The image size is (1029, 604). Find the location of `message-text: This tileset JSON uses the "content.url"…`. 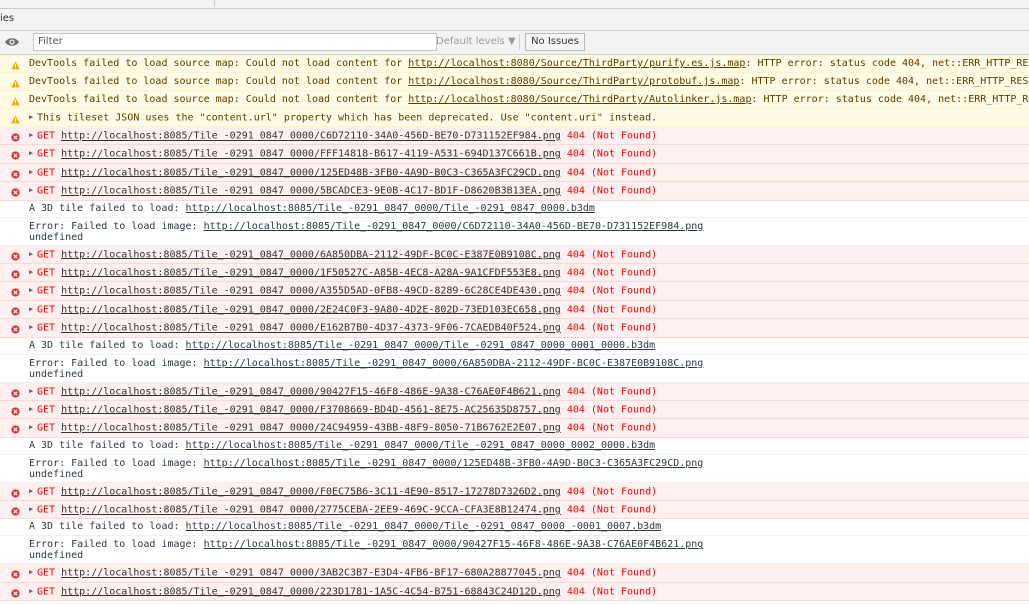

message-text: This tileset JSON uses the "content.url"… is located at coordinates (347, 118).